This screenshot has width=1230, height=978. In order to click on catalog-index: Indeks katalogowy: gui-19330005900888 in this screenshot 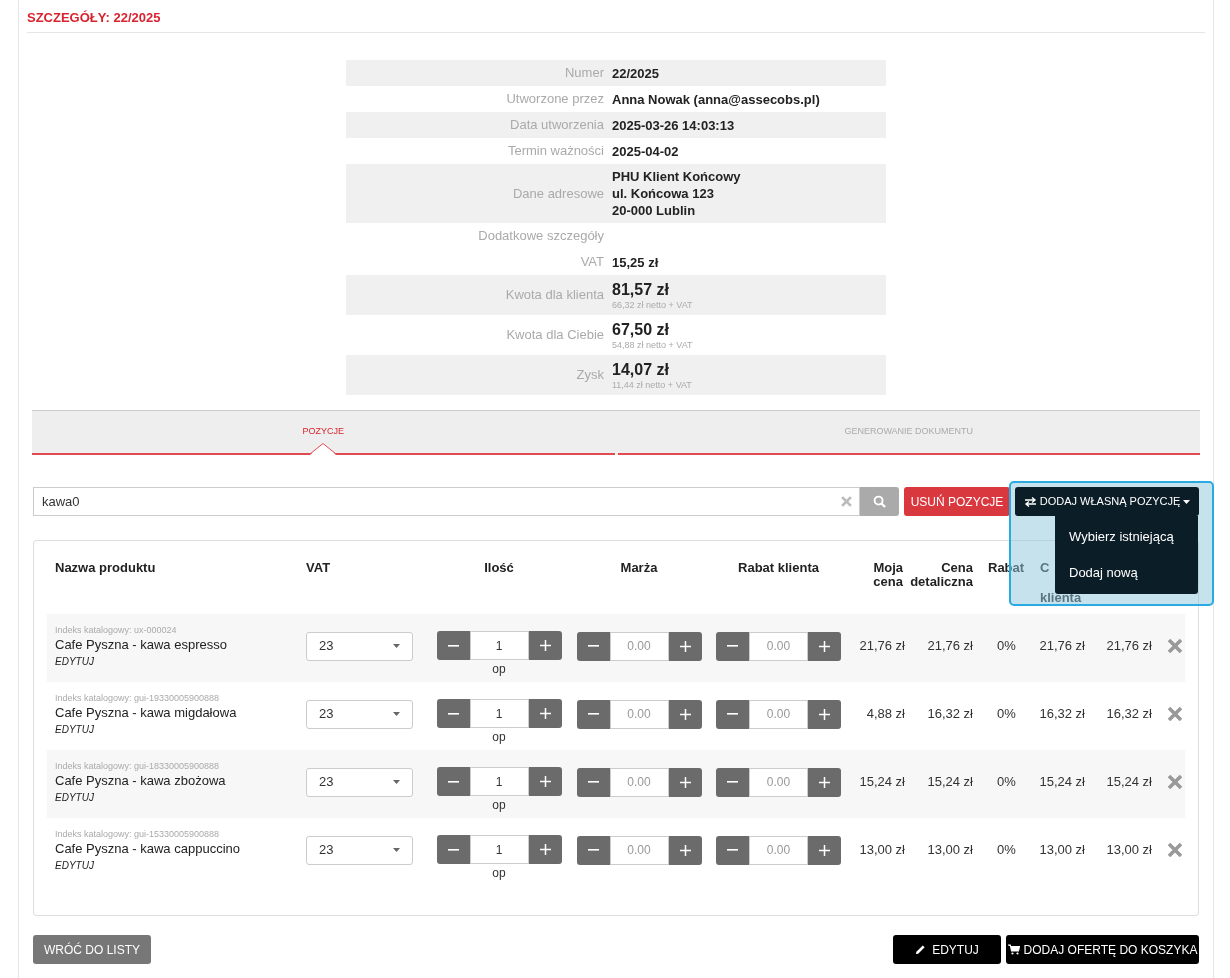, I will do `click(138, 698)`.